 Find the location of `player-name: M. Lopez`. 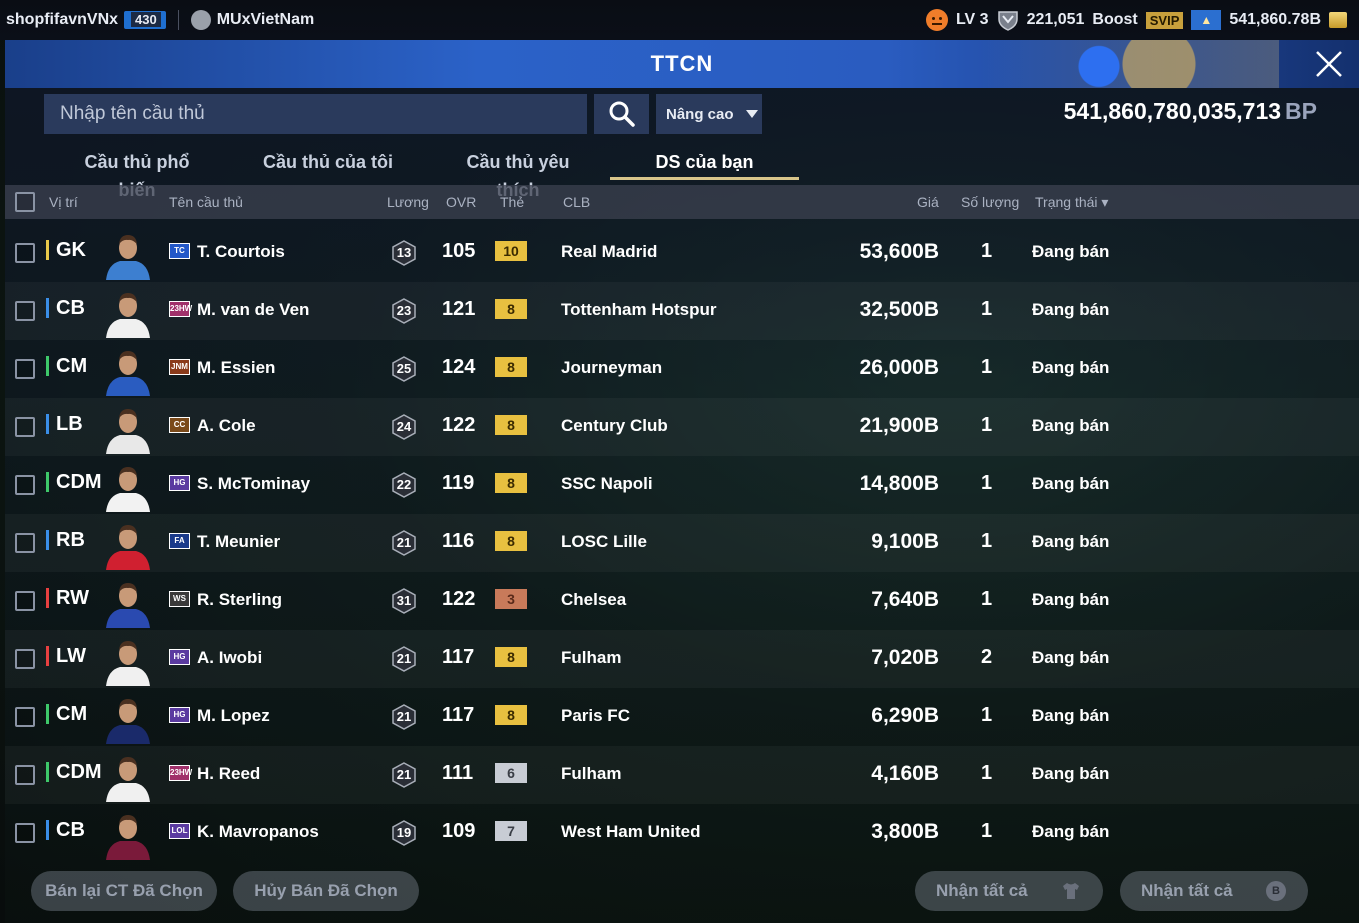

player-name: M. Lopez is located at coordinates (233, 716).